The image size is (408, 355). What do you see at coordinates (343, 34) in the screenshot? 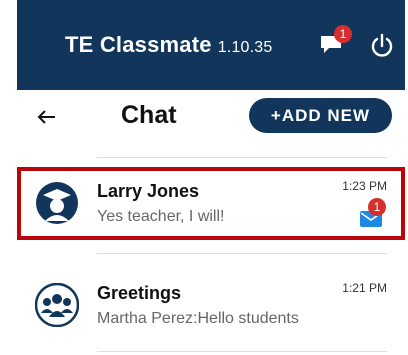
I see `chat-badge: 1` at bounding box center [343, 34].